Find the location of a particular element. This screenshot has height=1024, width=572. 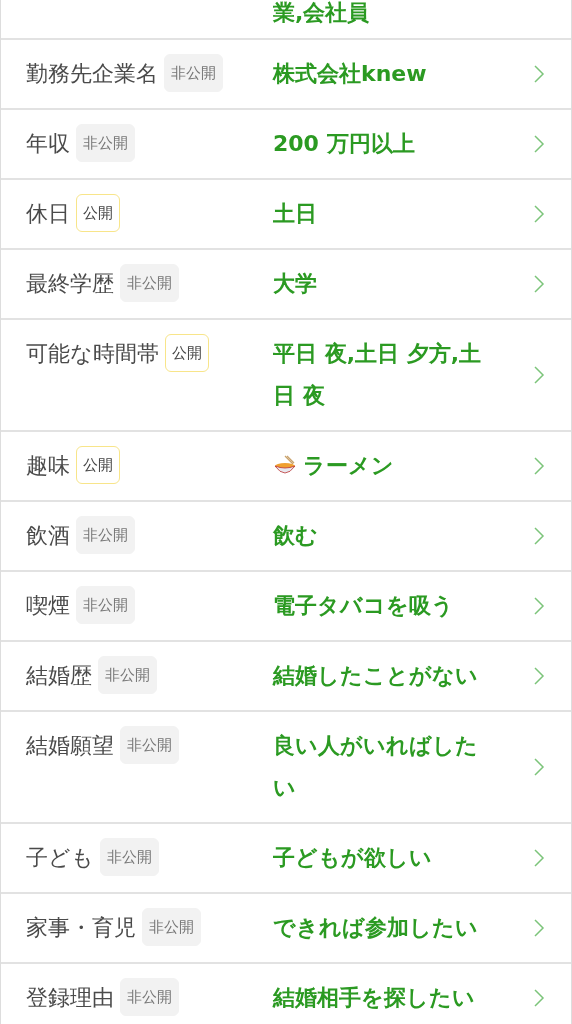

field-value: ラーメン is located at coordinates (348, 466).